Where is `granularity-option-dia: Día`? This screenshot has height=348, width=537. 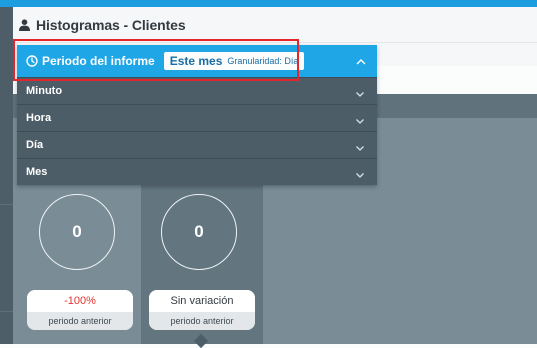
granularity-option-dia: Día is located at coordinates (197, 144).